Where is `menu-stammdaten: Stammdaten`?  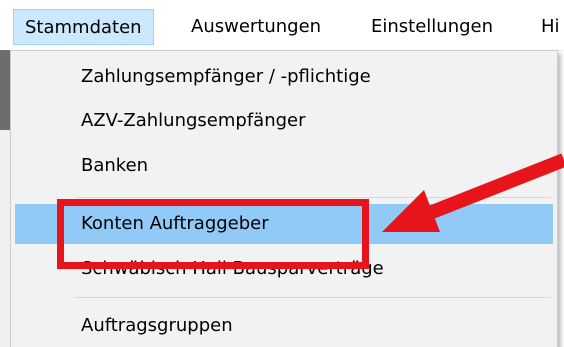
menu-stammdaten: Stammdaten is located at coordinates (83, 27).